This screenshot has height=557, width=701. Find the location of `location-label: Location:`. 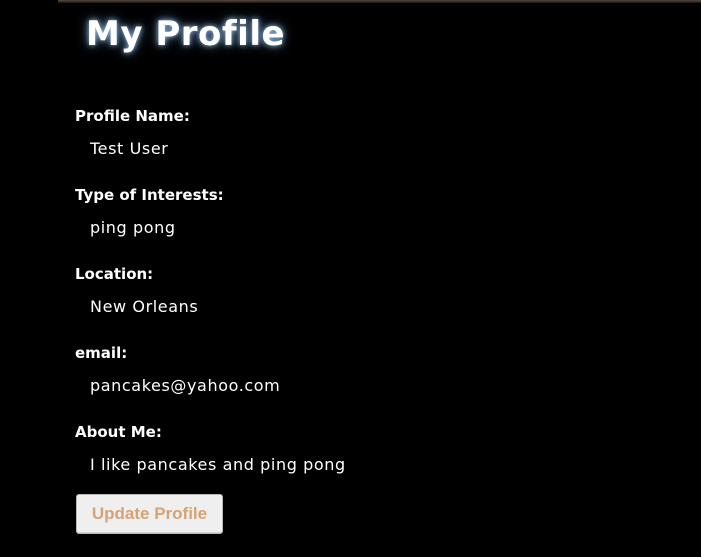

location-label: Location: is located at coordinates (114, 274).